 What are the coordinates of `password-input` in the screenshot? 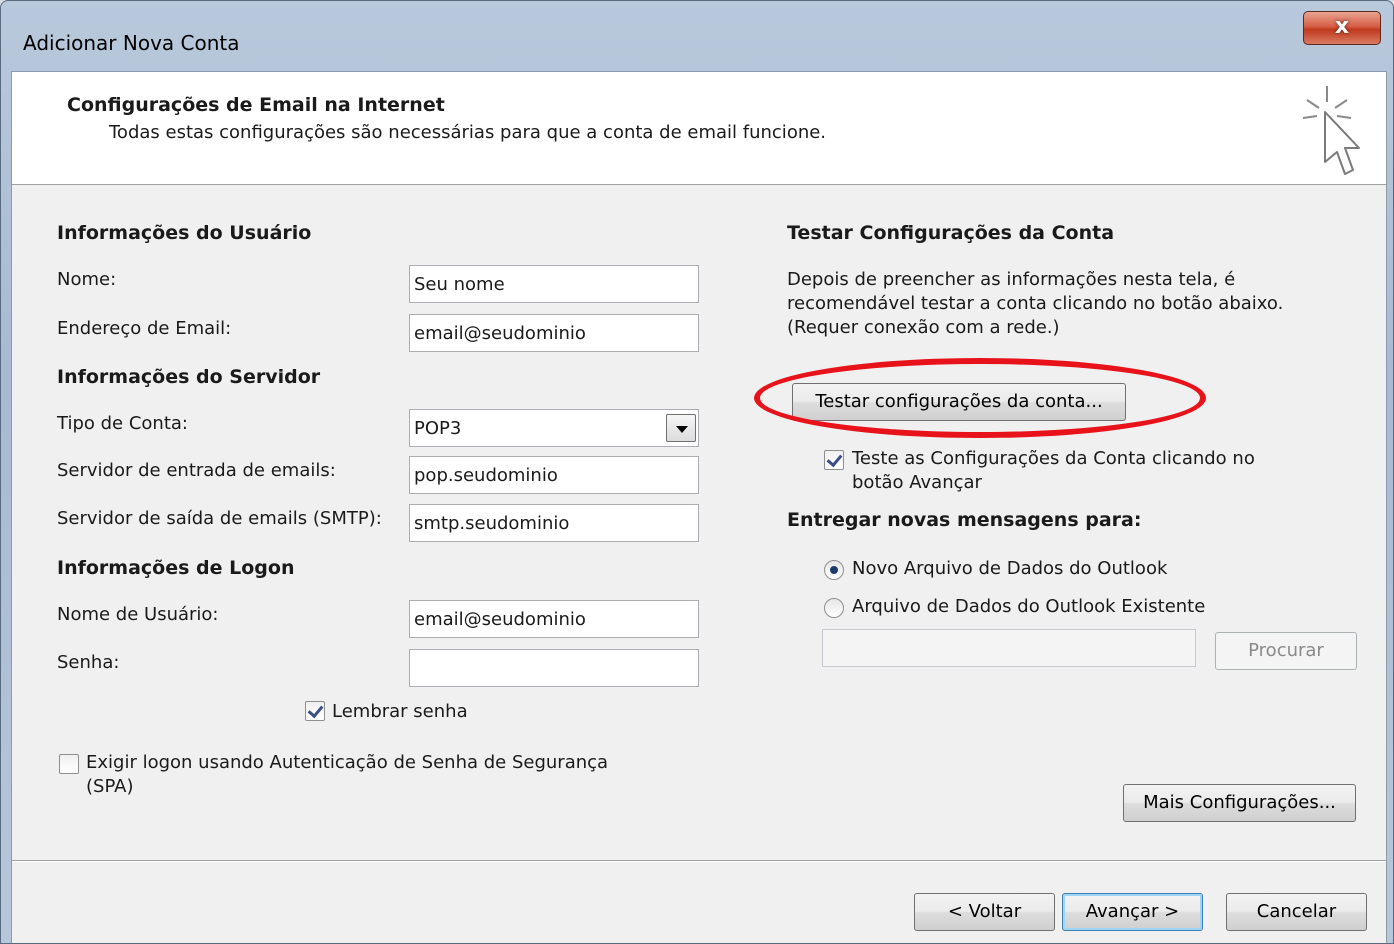 It's located at (554, 668).